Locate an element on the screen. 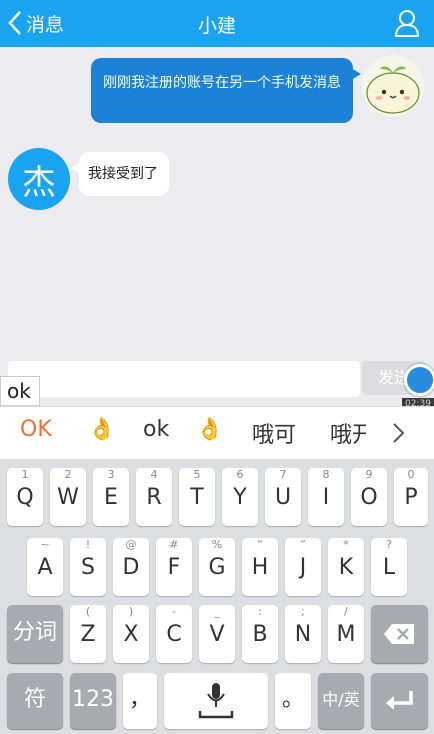 The width and height of the screenshot is (434, 734). key-backspace is located at coordinates (399, 634).